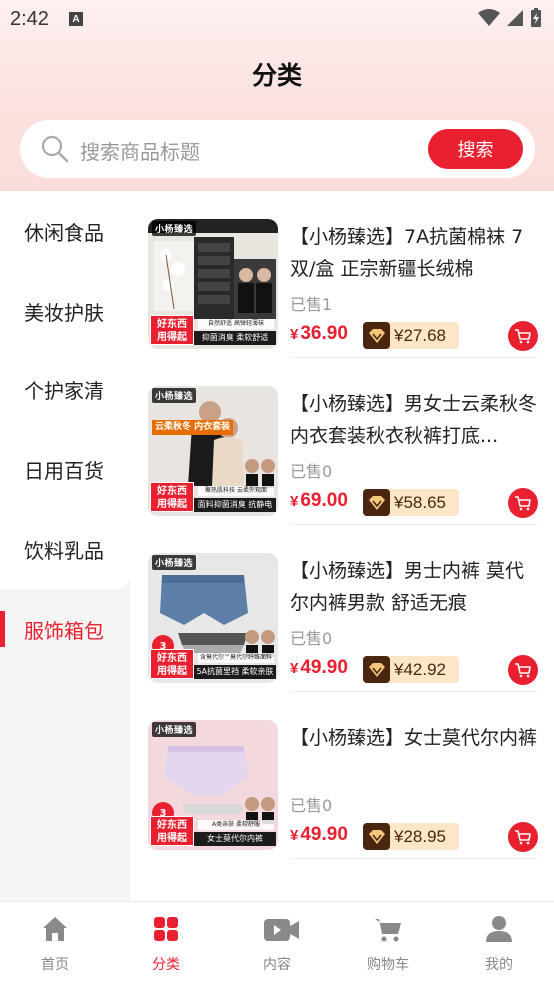 The width and height of the screenshot is (554, 984). I want to click on image-tag: 面料抑菌消臭 抗静电, so click(235, 505).